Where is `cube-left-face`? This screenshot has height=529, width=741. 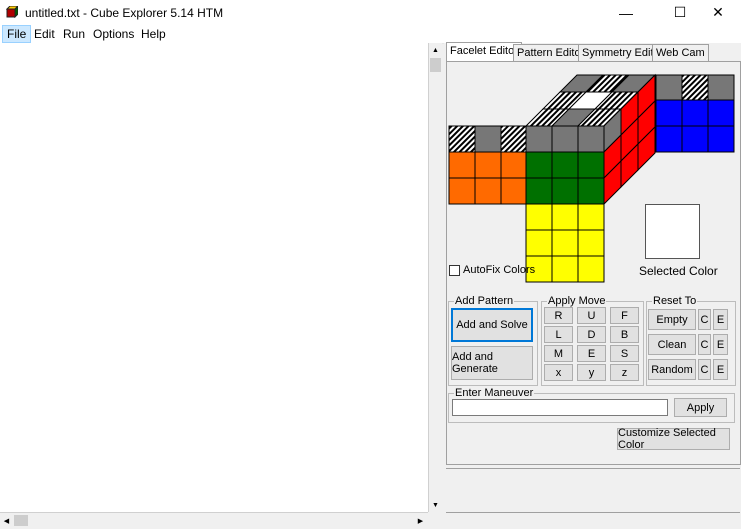
cube-left-face is located at coordinates (488, 165).